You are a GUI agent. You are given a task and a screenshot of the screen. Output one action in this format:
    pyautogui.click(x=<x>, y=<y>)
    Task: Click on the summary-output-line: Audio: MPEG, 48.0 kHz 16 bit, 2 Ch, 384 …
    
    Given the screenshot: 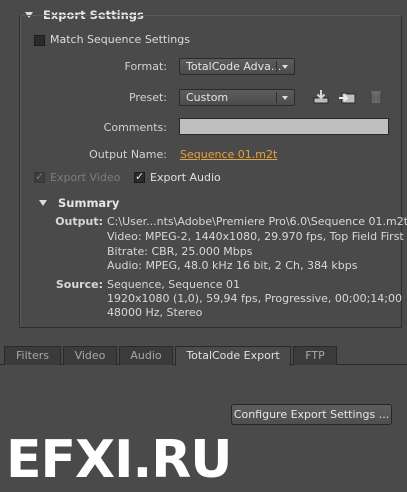 What is the action you would take?
    pyautogui.click(x=232, y=265)
    